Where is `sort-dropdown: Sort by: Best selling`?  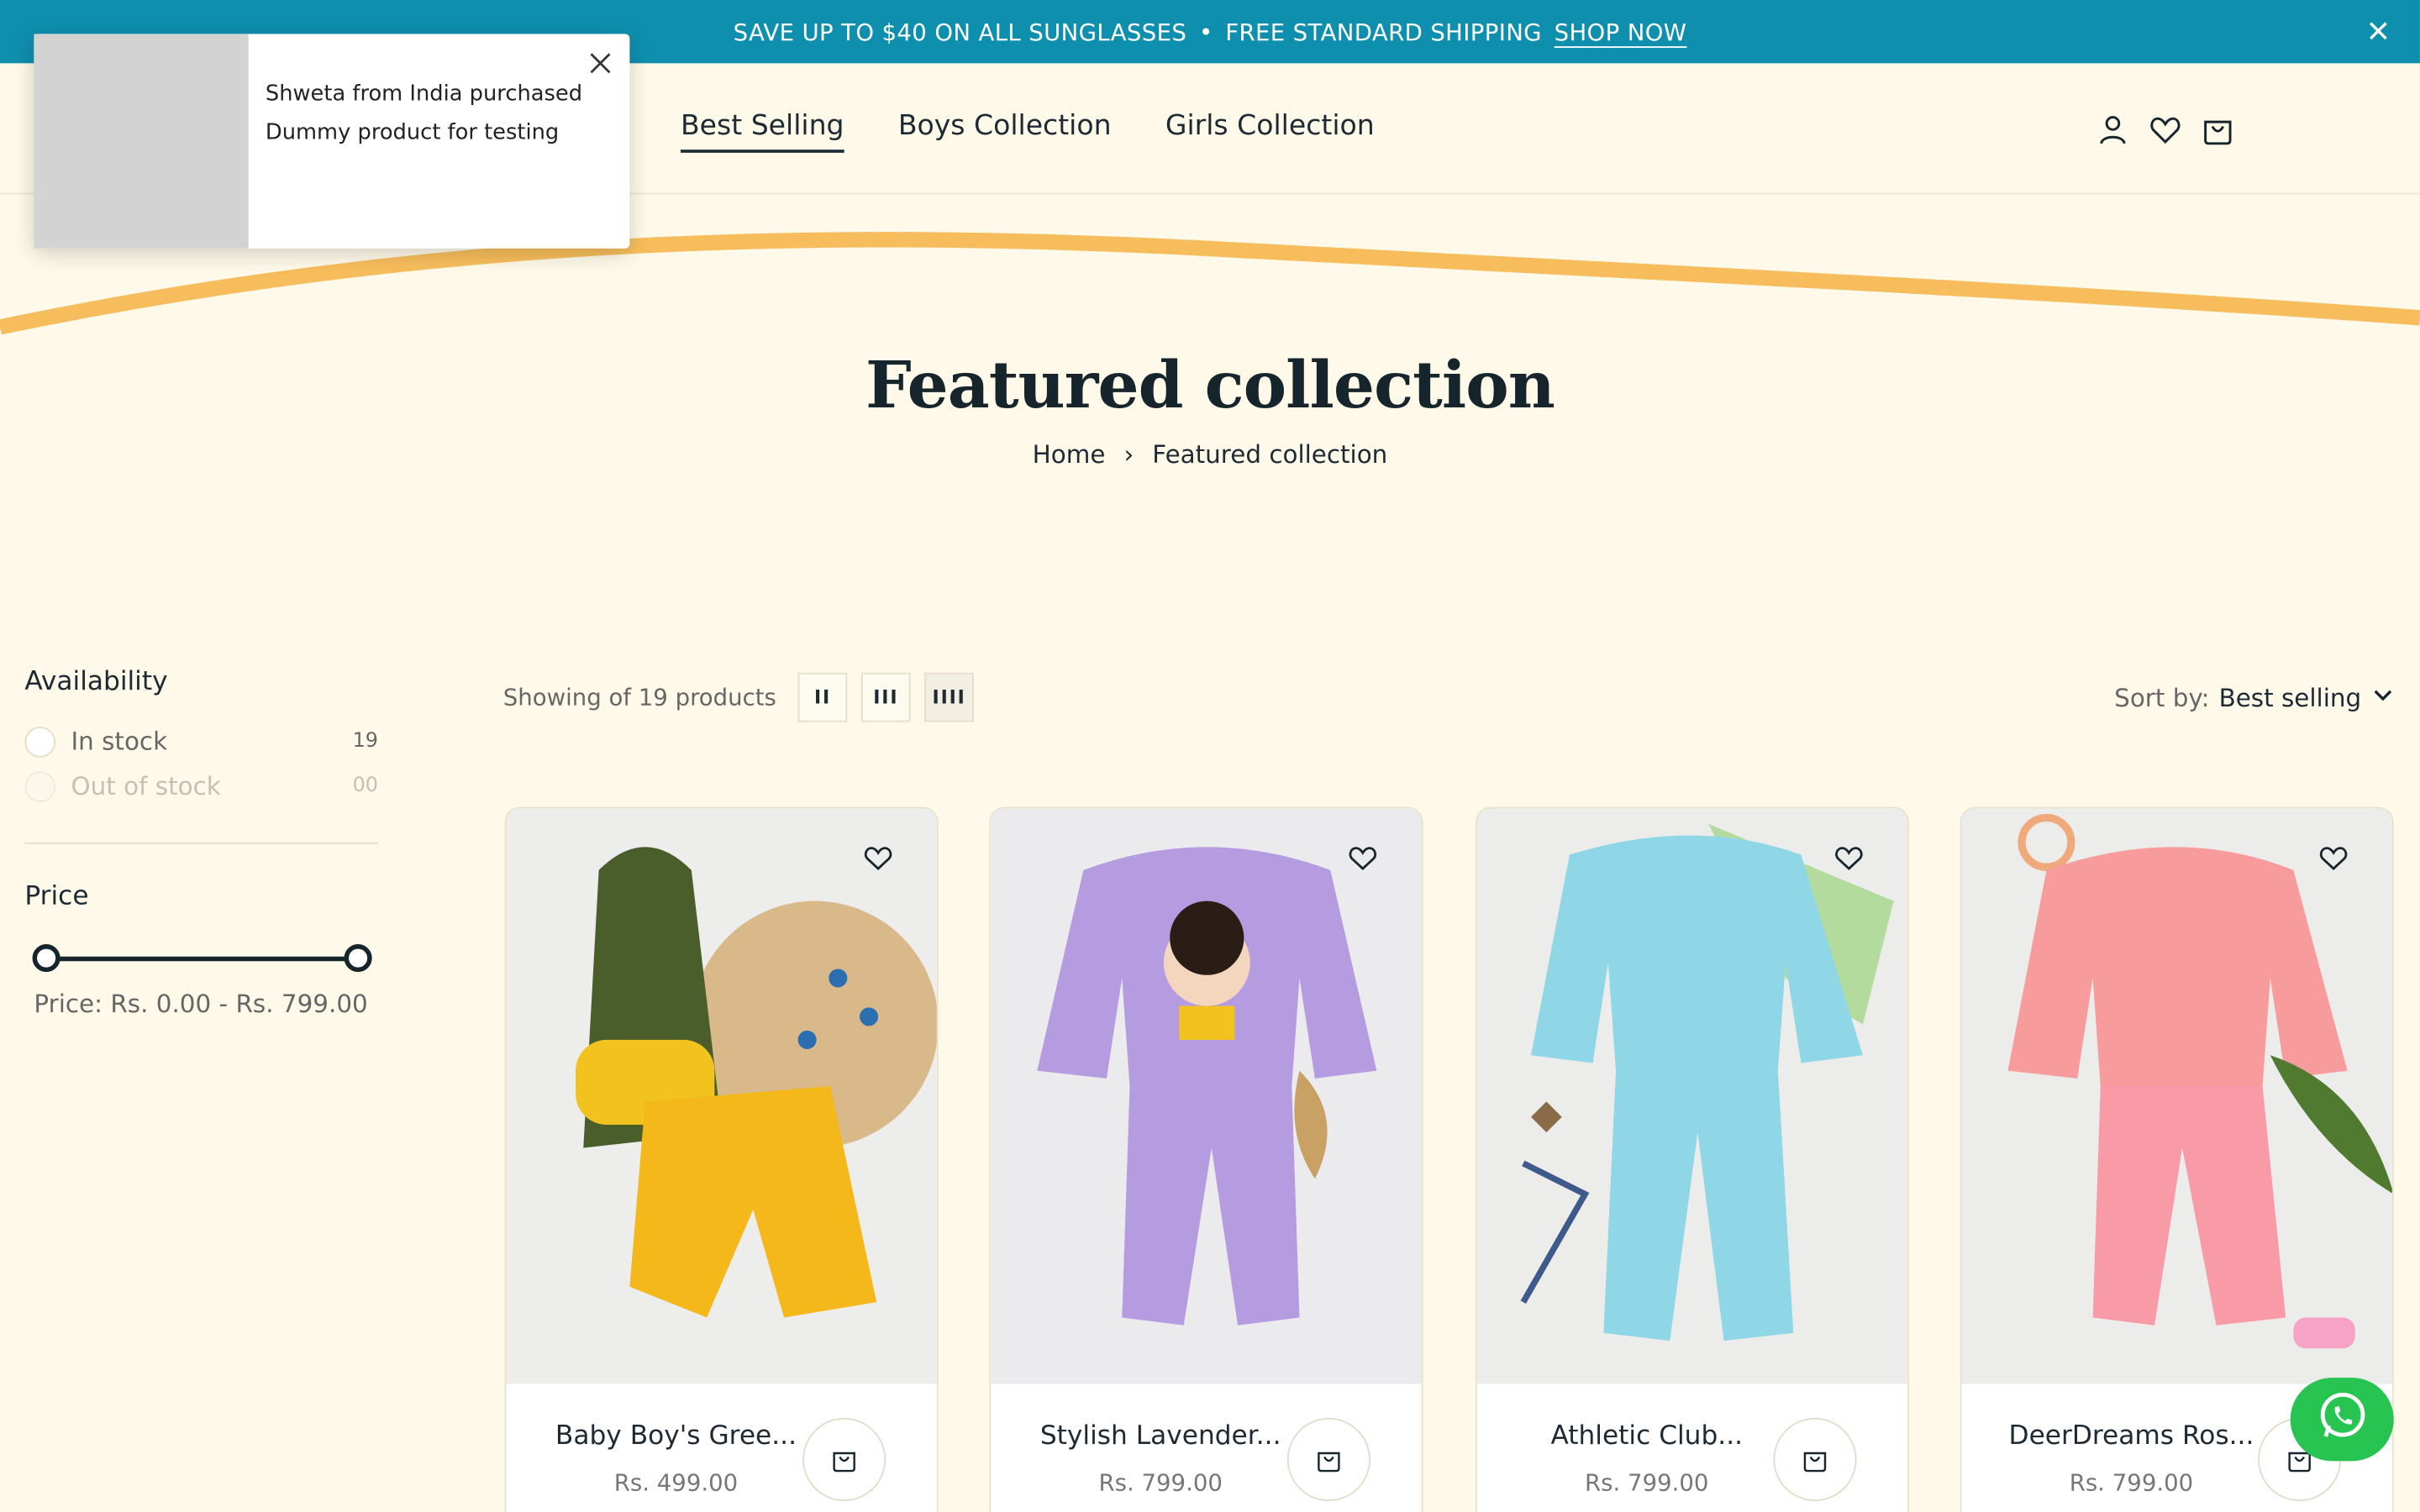
sort-dropdown: Sort by: Best selling is located at coordinates (2254, 697).